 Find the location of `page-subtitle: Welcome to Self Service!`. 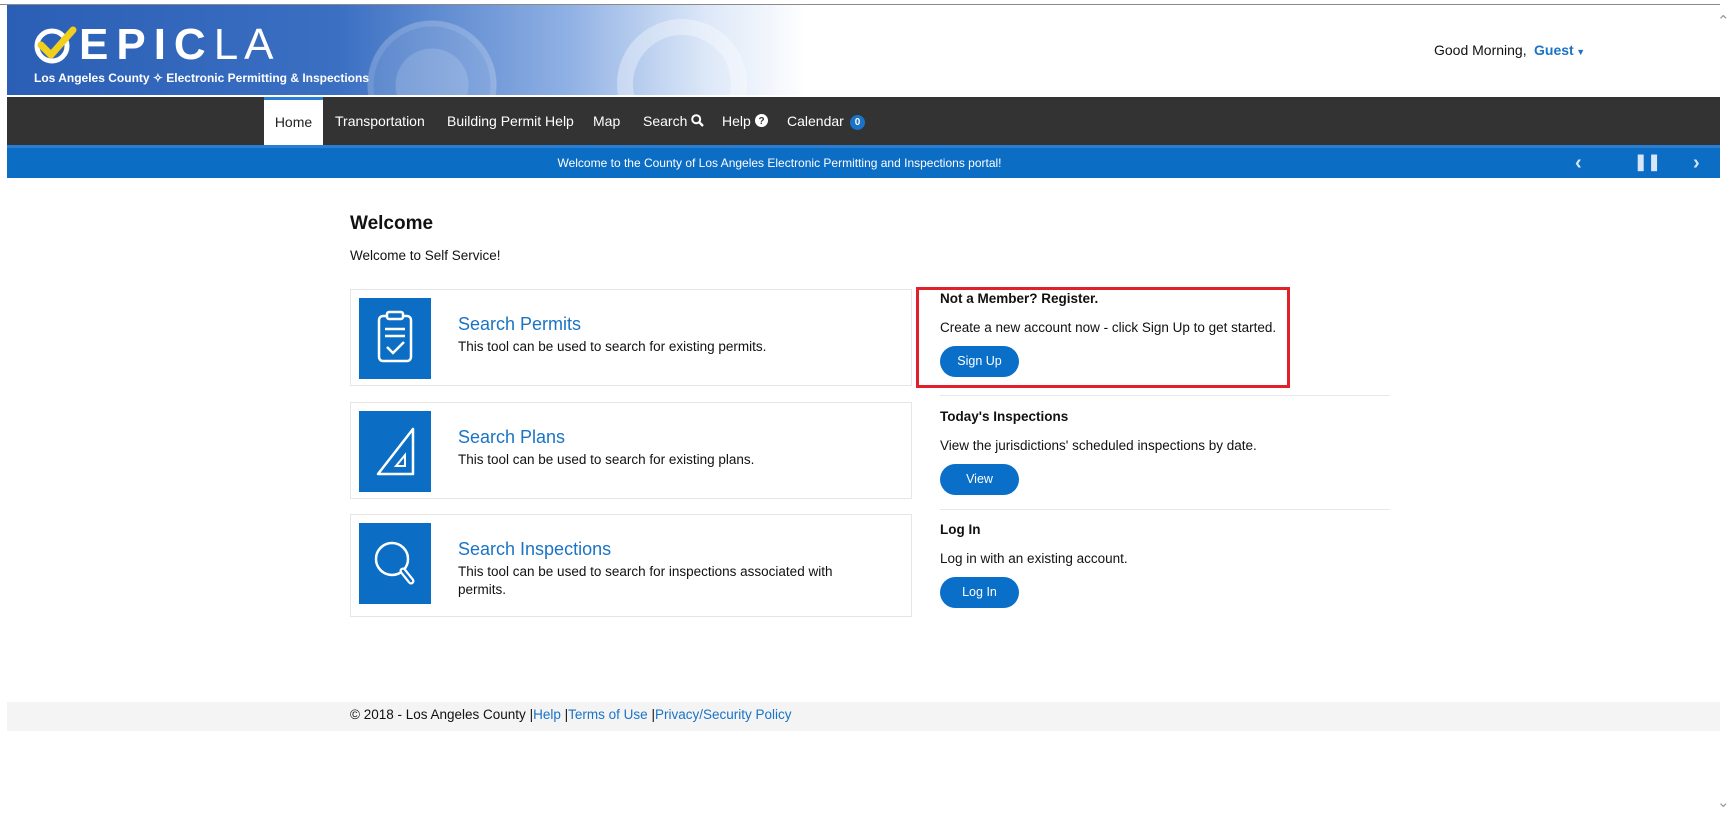

page-subtitle: Welcome to Self Service! is located at coordinates (425, 255).